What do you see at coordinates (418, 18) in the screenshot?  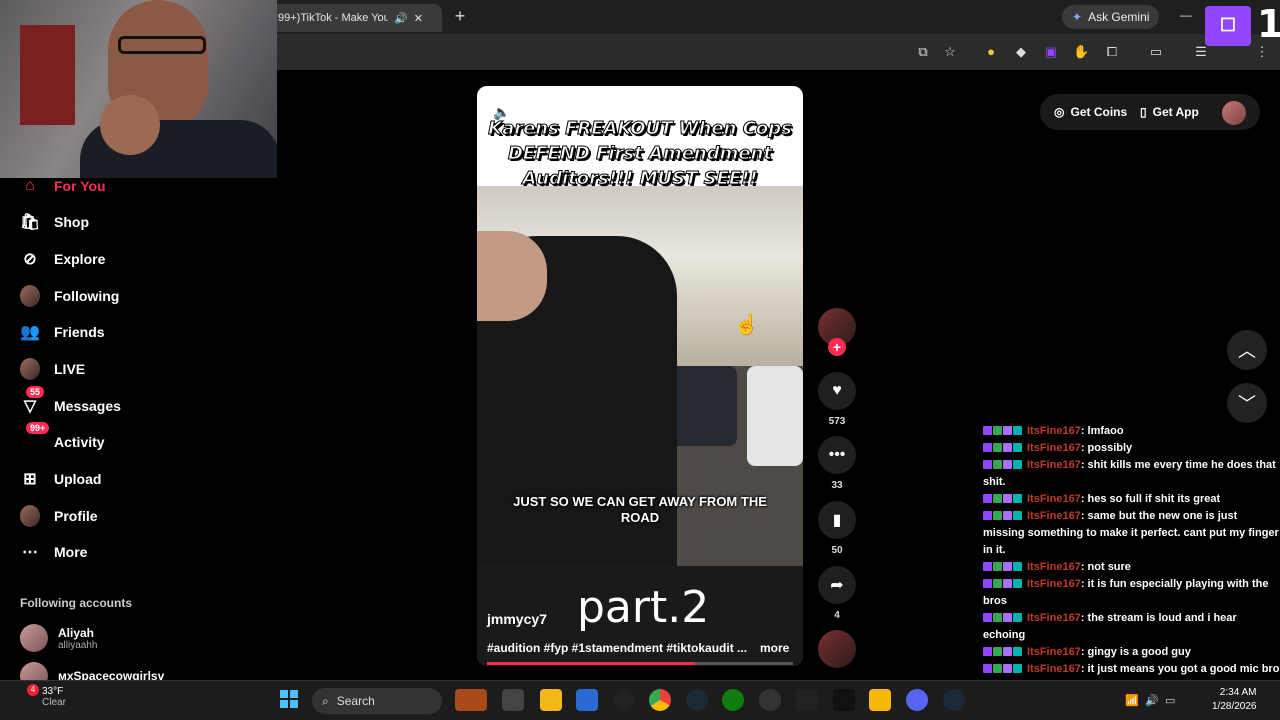 I see `tab-close-icon: ✕` at bounding box center [418, 18].